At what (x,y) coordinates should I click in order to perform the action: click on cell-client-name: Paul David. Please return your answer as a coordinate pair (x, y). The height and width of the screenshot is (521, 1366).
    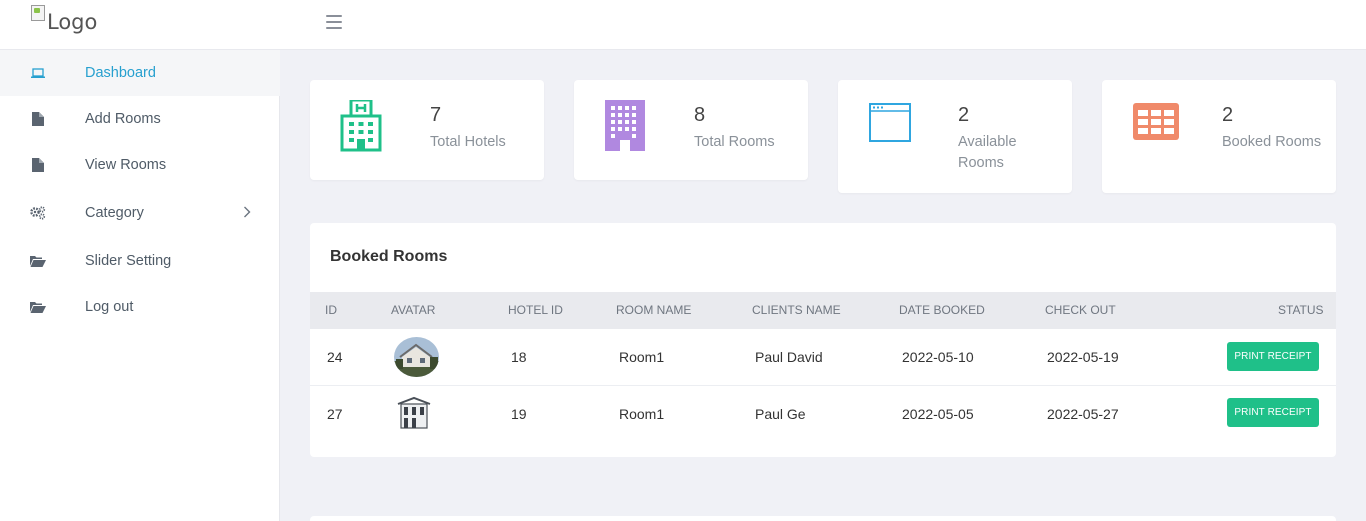
    Looking at the image, I should click on (789, 357).